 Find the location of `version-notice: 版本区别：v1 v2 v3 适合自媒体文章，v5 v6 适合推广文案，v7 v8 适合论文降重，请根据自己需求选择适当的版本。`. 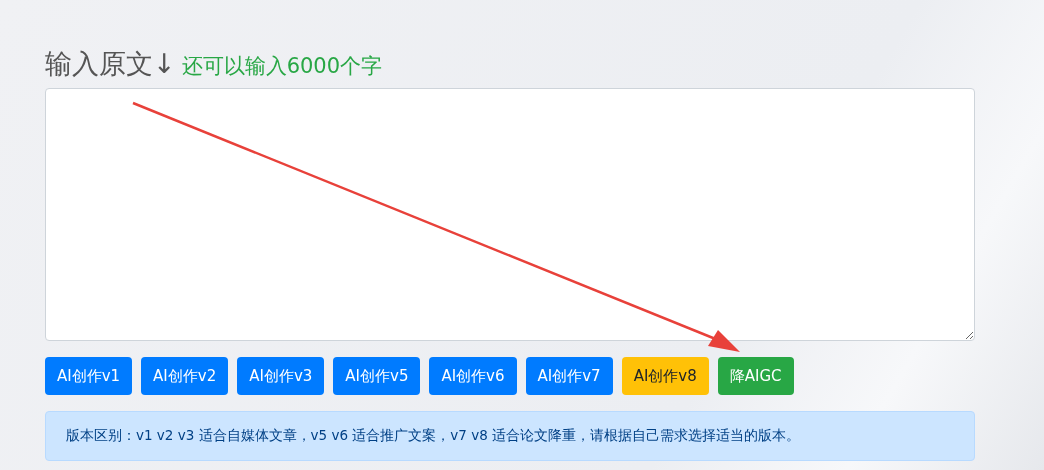

version-notice: 版本区别：v1 v2 v3 适合自媒体文章，v5 v6 适合推广文案，v7 v8 适合论文降重，请根据自己需求选择适当的版本。 is located at coordinates (510, 436).